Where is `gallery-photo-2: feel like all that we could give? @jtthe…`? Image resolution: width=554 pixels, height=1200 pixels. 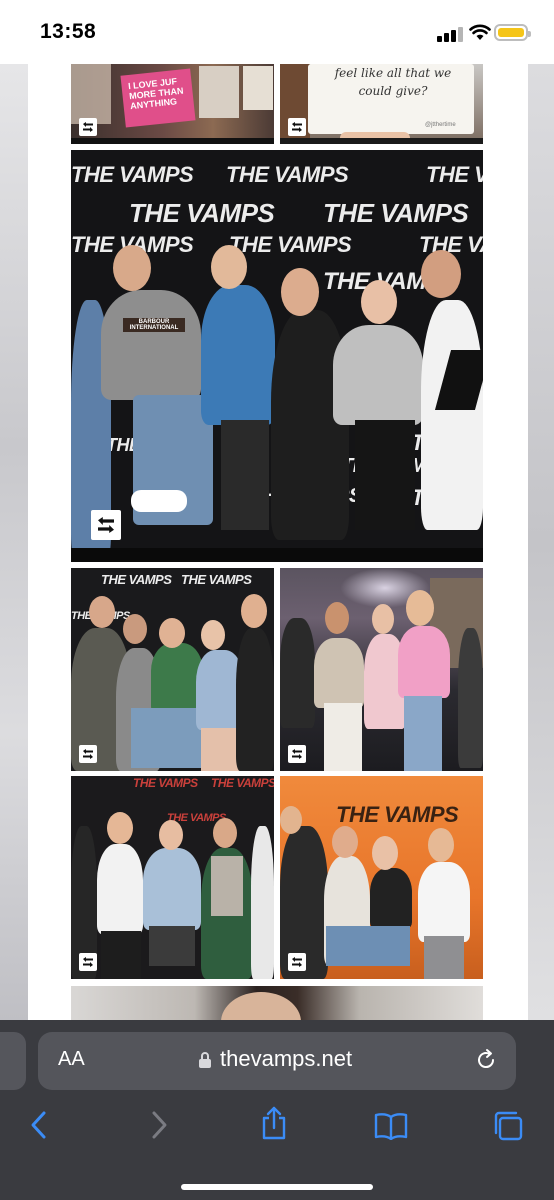 gallery-photo-2: feel like all that we could give? @jtthe… is located at coordinates (381, 104).